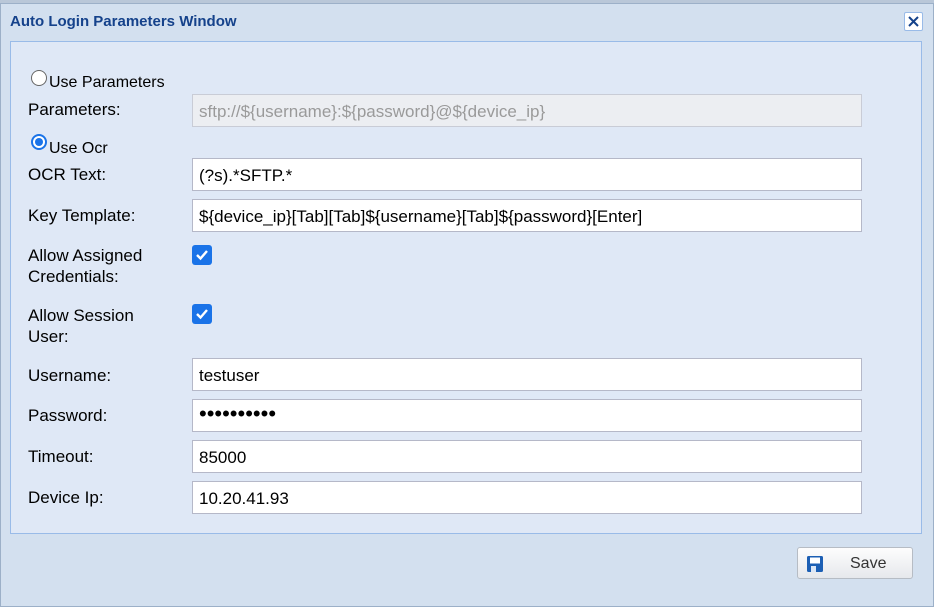  What do you see at coordinates (70, 375) in the screenshot?
I see `username-label: Username:` at bounding box center [70, 375].